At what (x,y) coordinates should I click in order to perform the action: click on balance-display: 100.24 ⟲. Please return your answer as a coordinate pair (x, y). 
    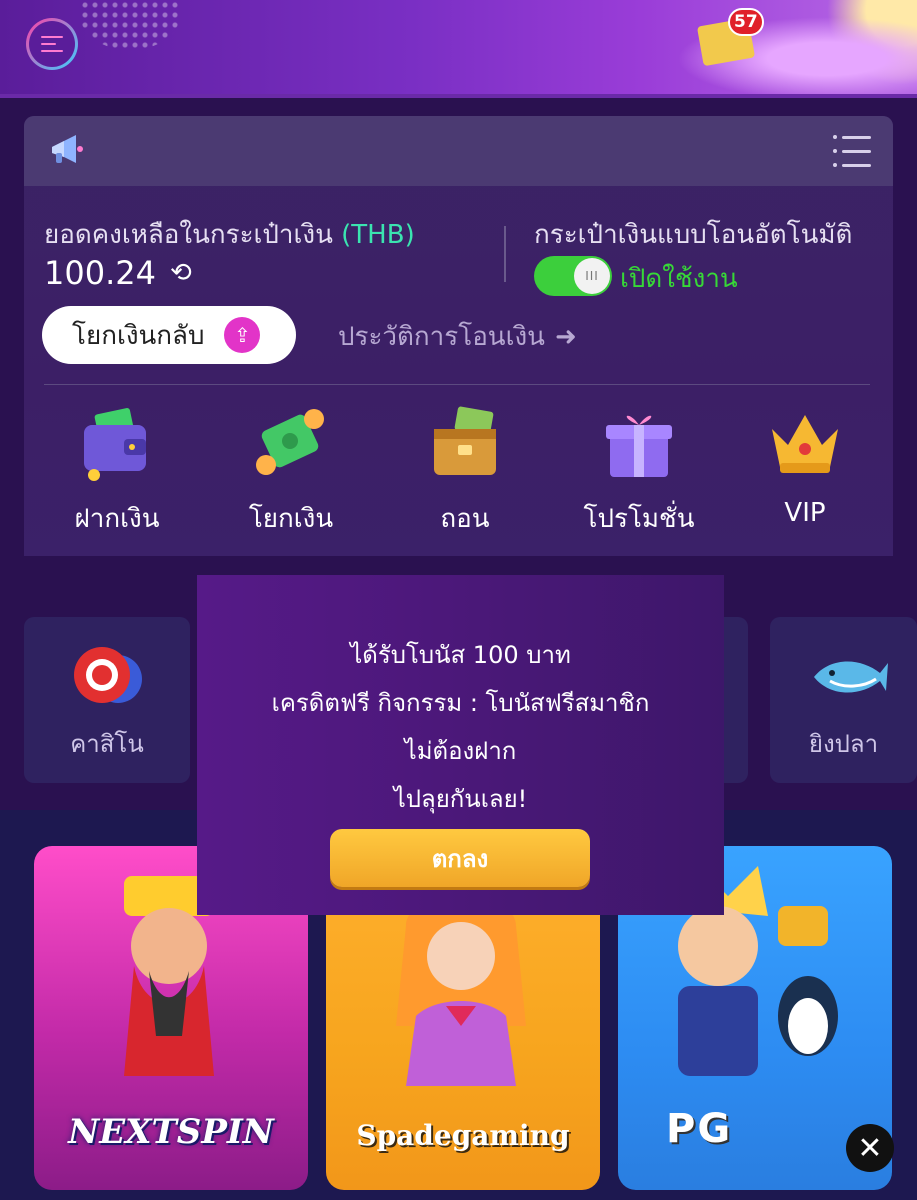
    Looking at the image, I should click on (118, 273).